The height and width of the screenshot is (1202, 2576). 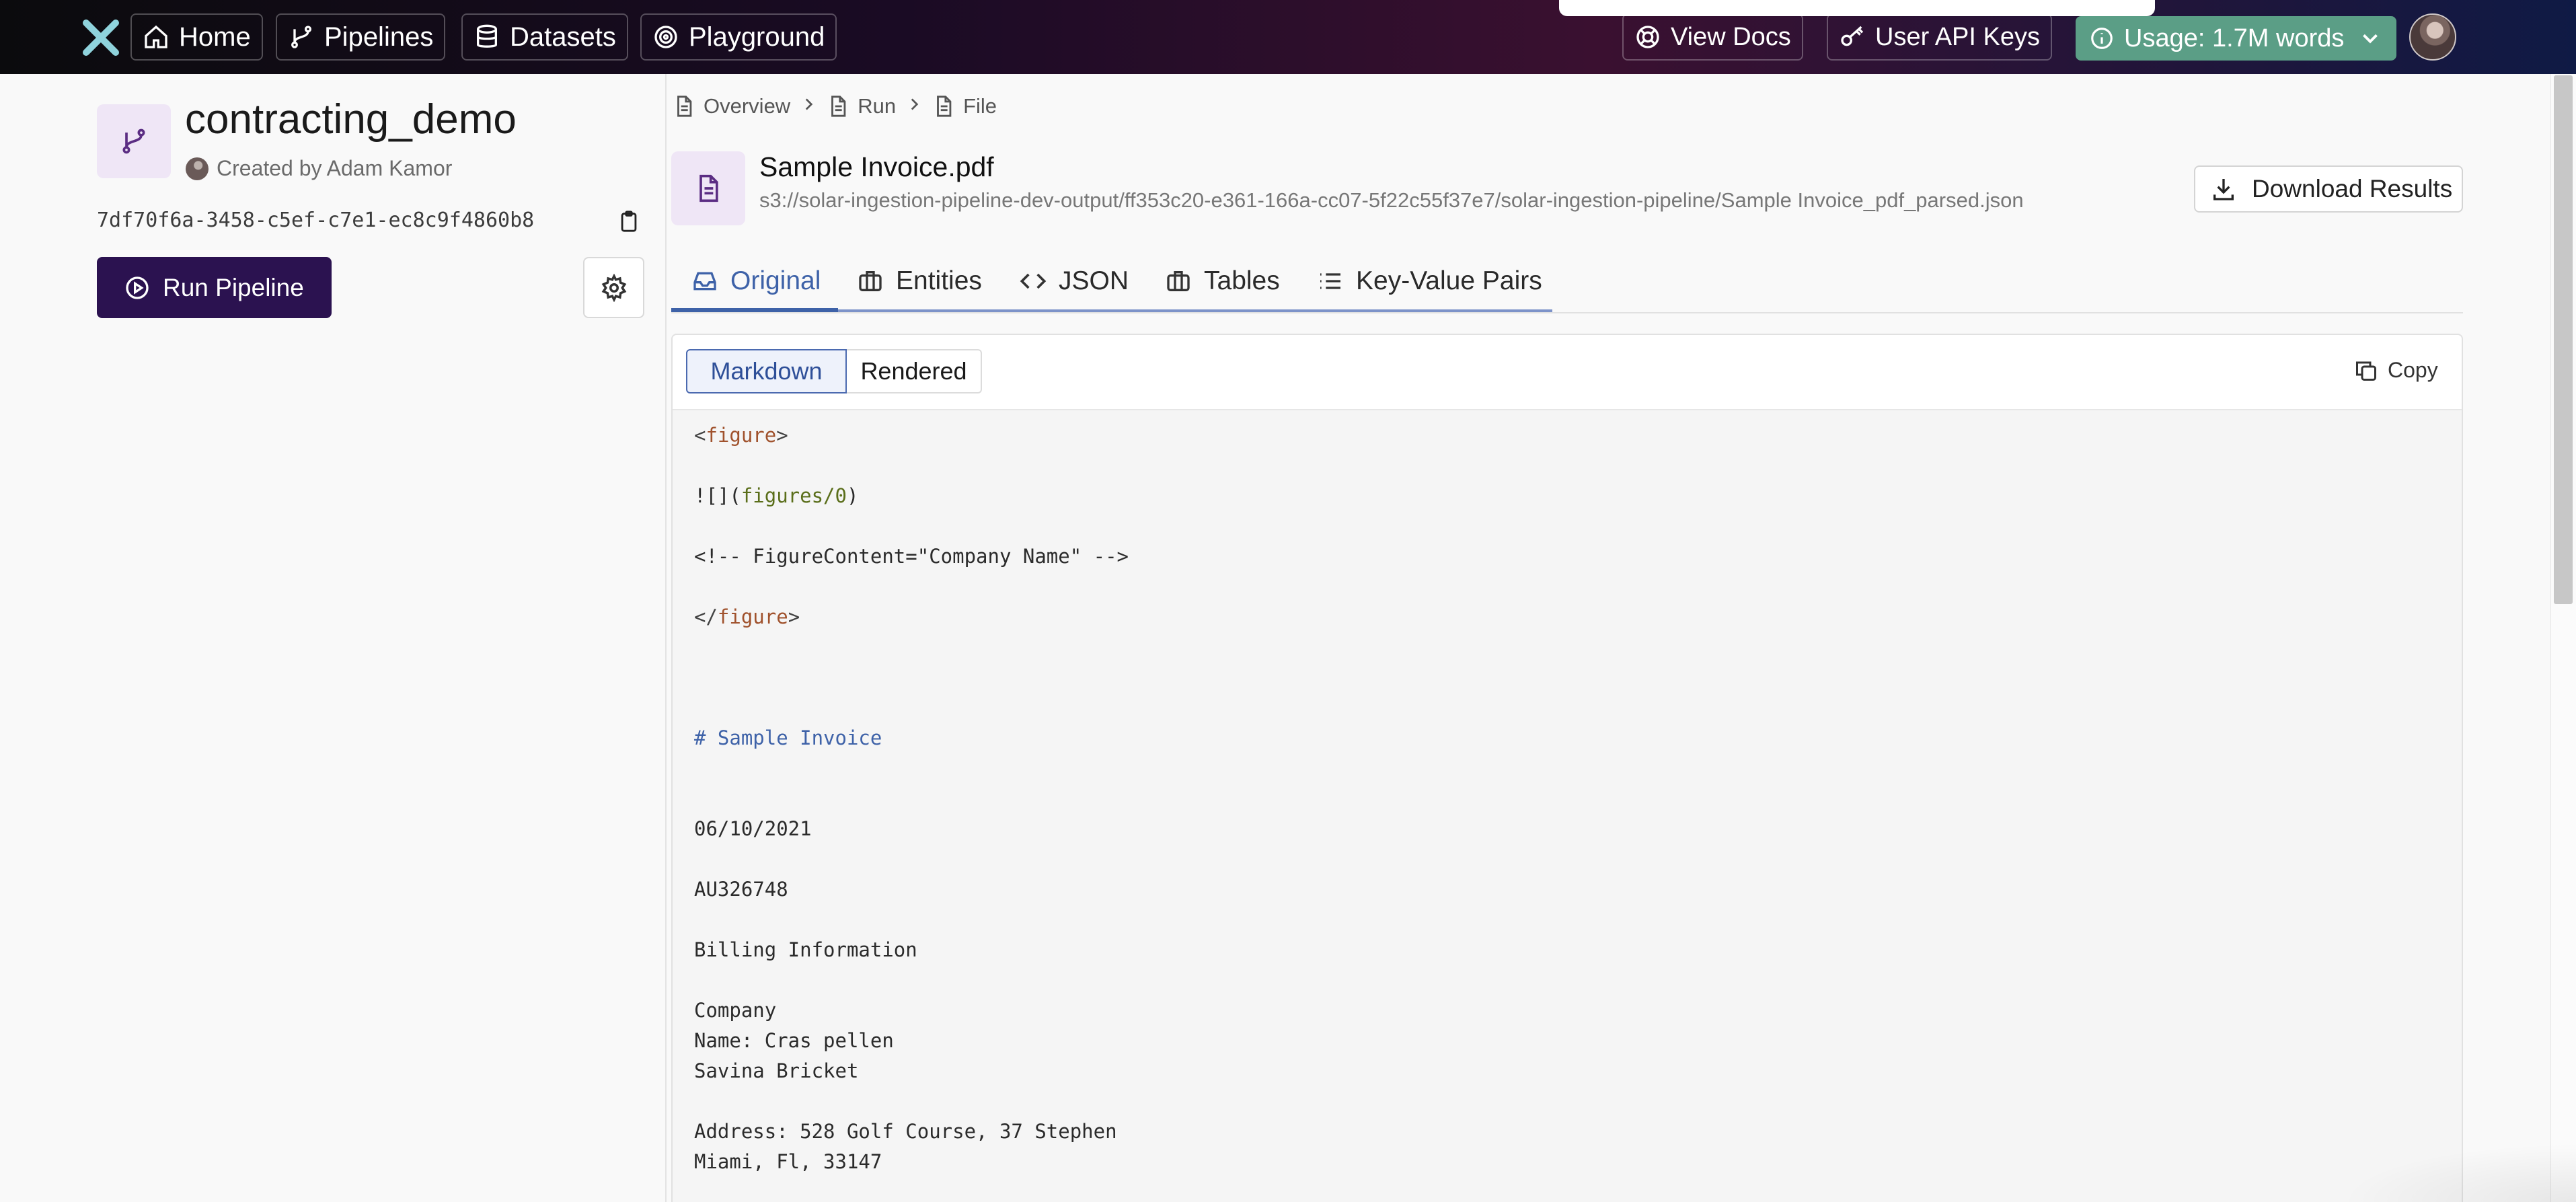 What do you see at coordinates (1330, 281) in the screenshot?
I see `list-icon` at bounding box center [1330, 281].